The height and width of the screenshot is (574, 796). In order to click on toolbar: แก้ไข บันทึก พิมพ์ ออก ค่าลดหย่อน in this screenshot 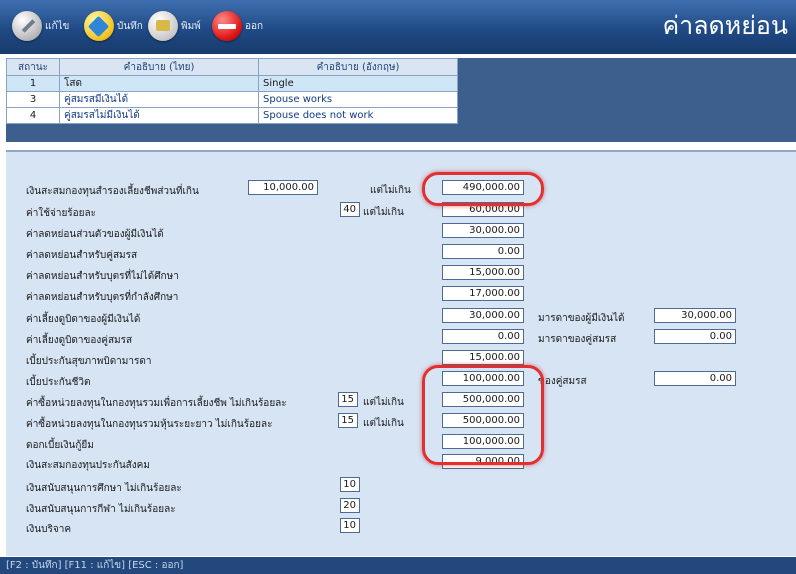, I will do `click(398, 27)`.